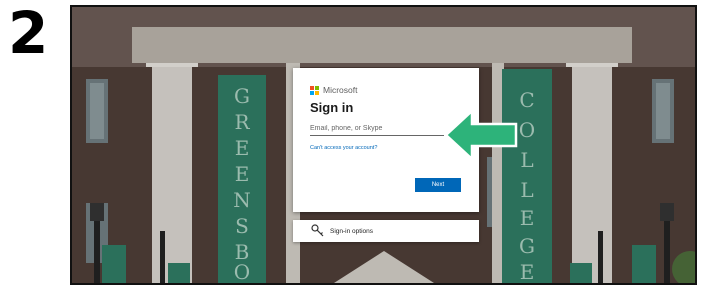  I want to click on email-input, so click(377, 129).